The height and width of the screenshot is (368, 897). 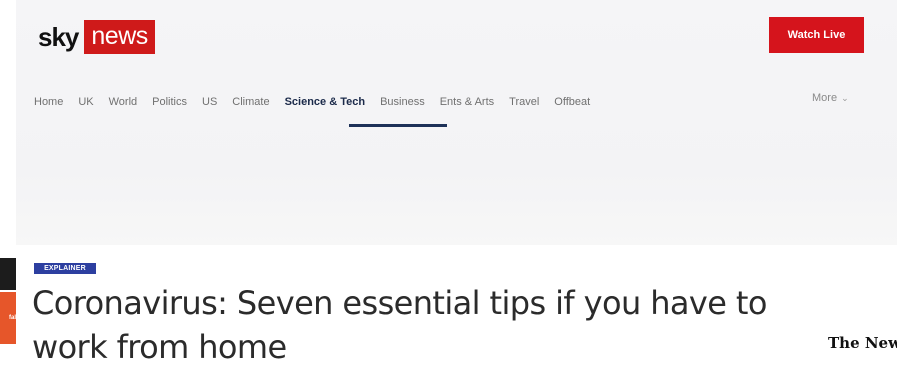 I want to click on sky-news-logo: sky news, so click(x=96, y=37).